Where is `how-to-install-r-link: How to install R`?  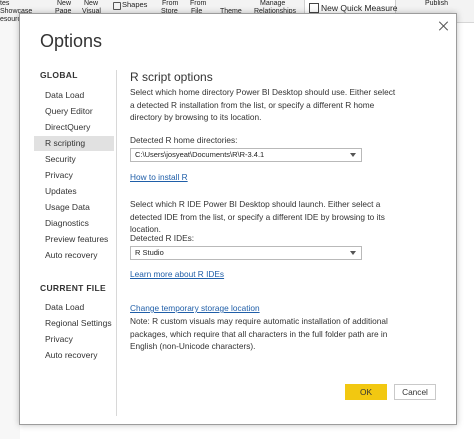
how-to-install-r-link: How to install R is located at coordinates (159, 177).